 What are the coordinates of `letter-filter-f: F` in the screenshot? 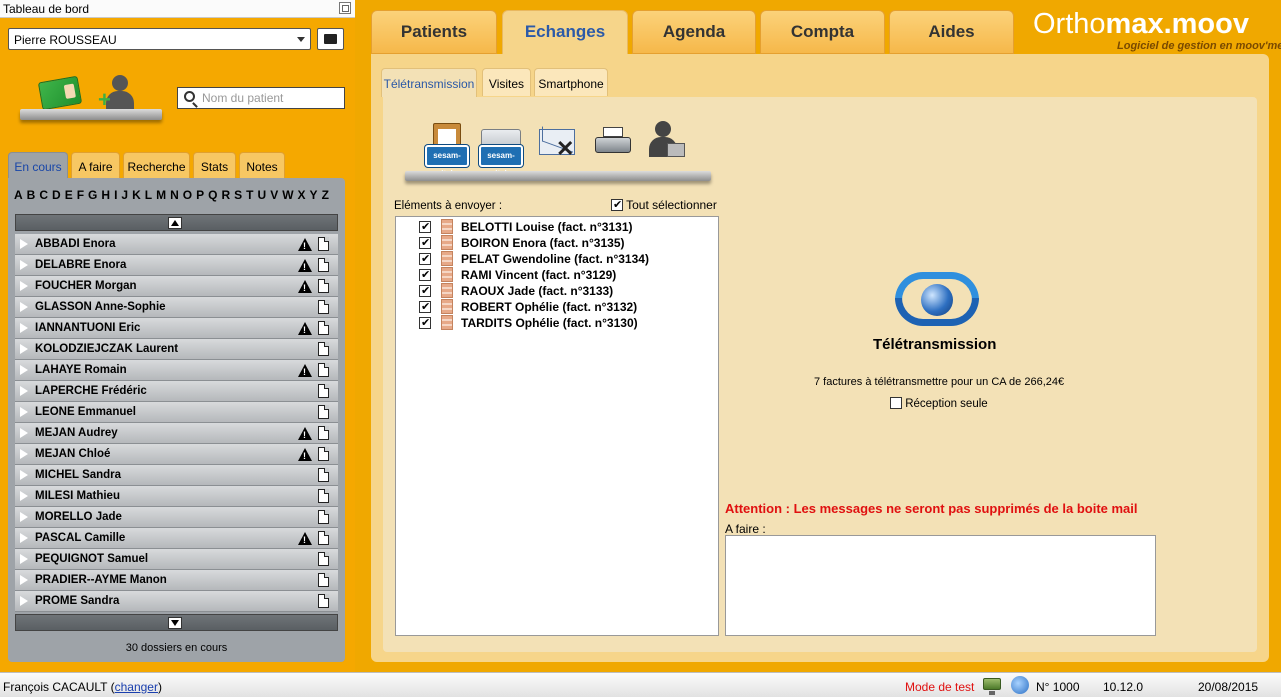 It's located at (80, 195).